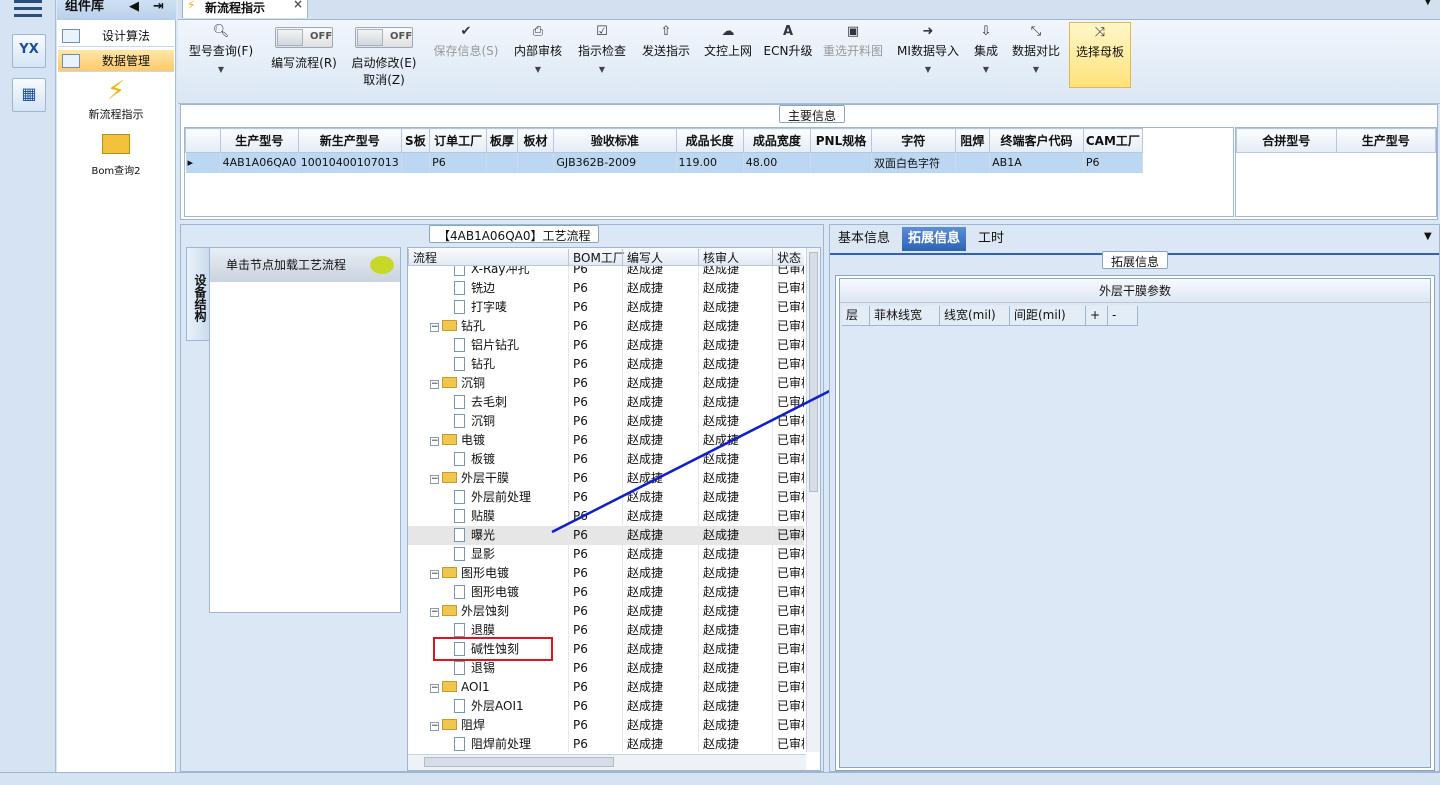 The height and width of the screenshot is (785, 1440). Describe the element at coordinates (1113, 140) in the screenshot. I see `column-header: CAM工厂` at that location.